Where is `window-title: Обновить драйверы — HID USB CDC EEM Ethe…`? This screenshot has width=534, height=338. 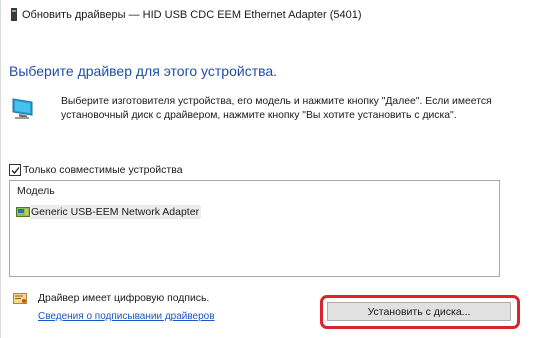 window-title: Обновить драйверы — HID USB CDC EEM Ethe… is located at coordinates (192, 15).